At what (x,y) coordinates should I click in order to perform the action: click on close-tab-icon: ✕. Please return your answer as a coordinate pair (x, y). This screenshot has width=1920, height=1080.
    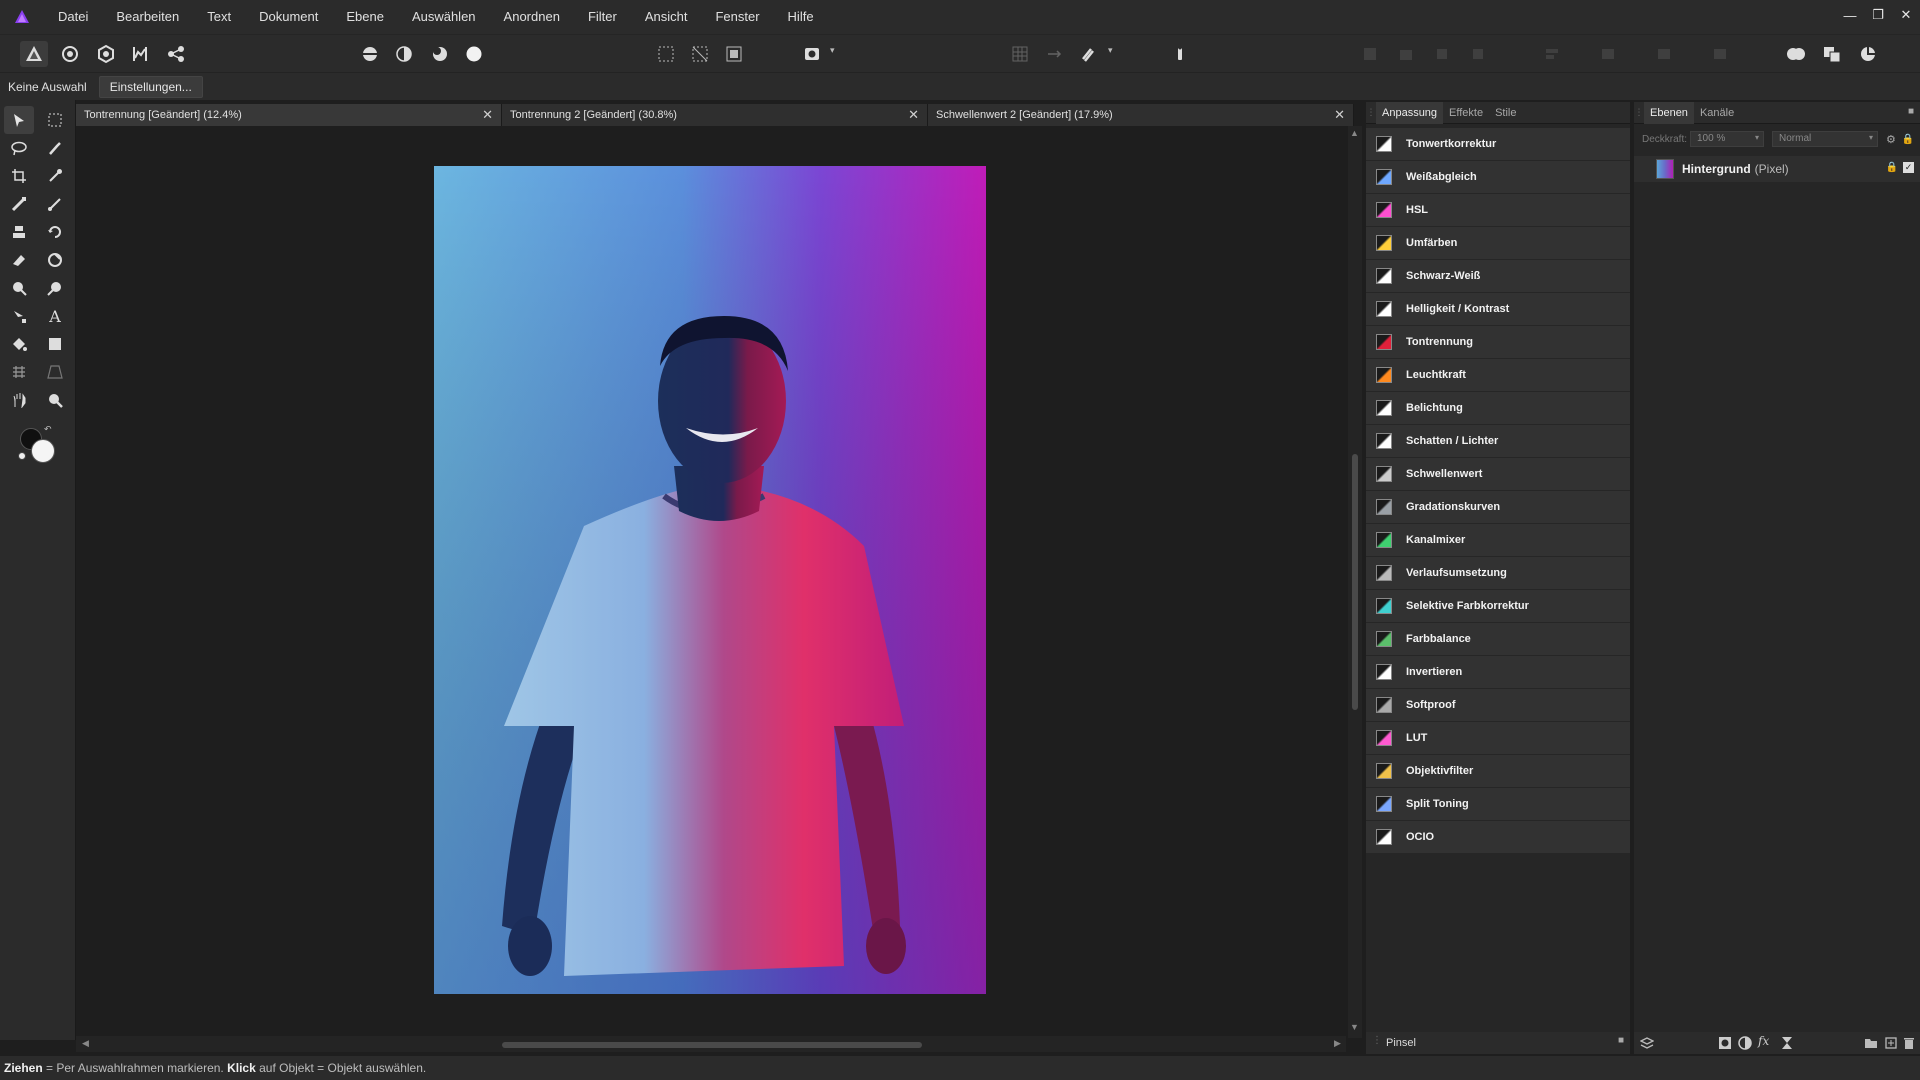
    Looking at the image, I should click on (487, 115).